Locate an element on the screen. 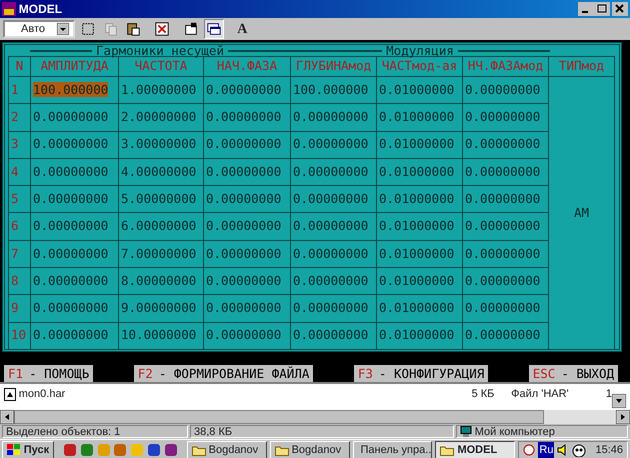 The width and height of the screenshot is (630, 458). file-icon is located at coordinates (10, 394).